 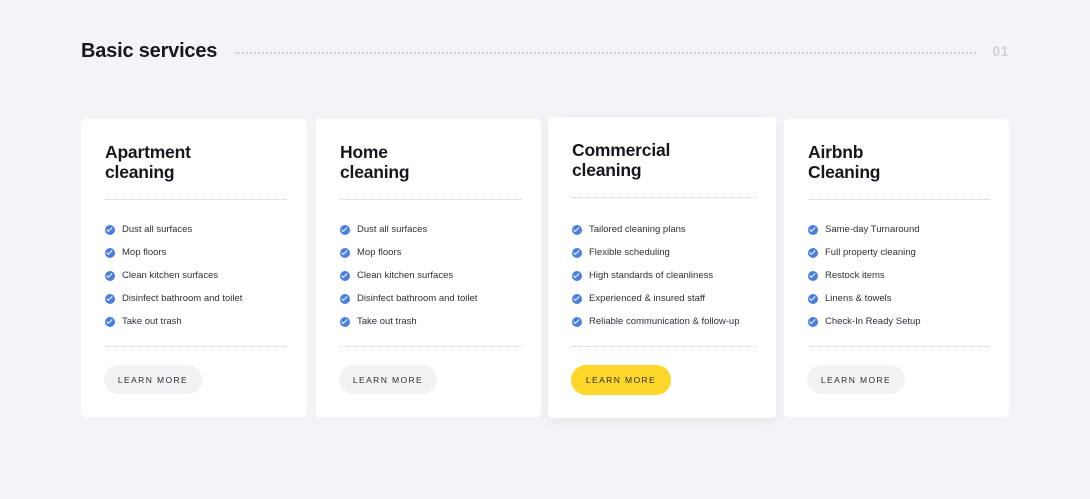 I want to click on feature-label: Same-day Turnaround, so click(x=872, y=229).